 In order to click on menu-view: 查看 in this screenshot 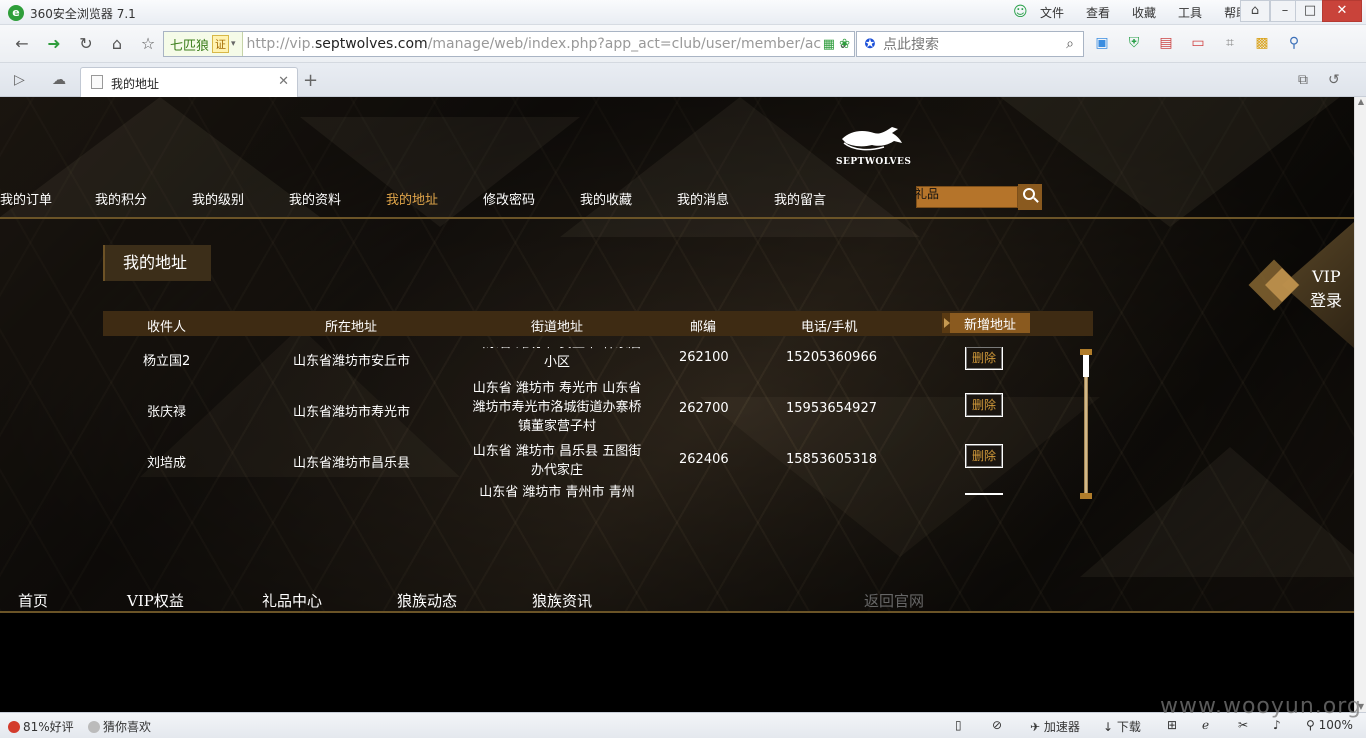, I will do `click(1098, 12)`.